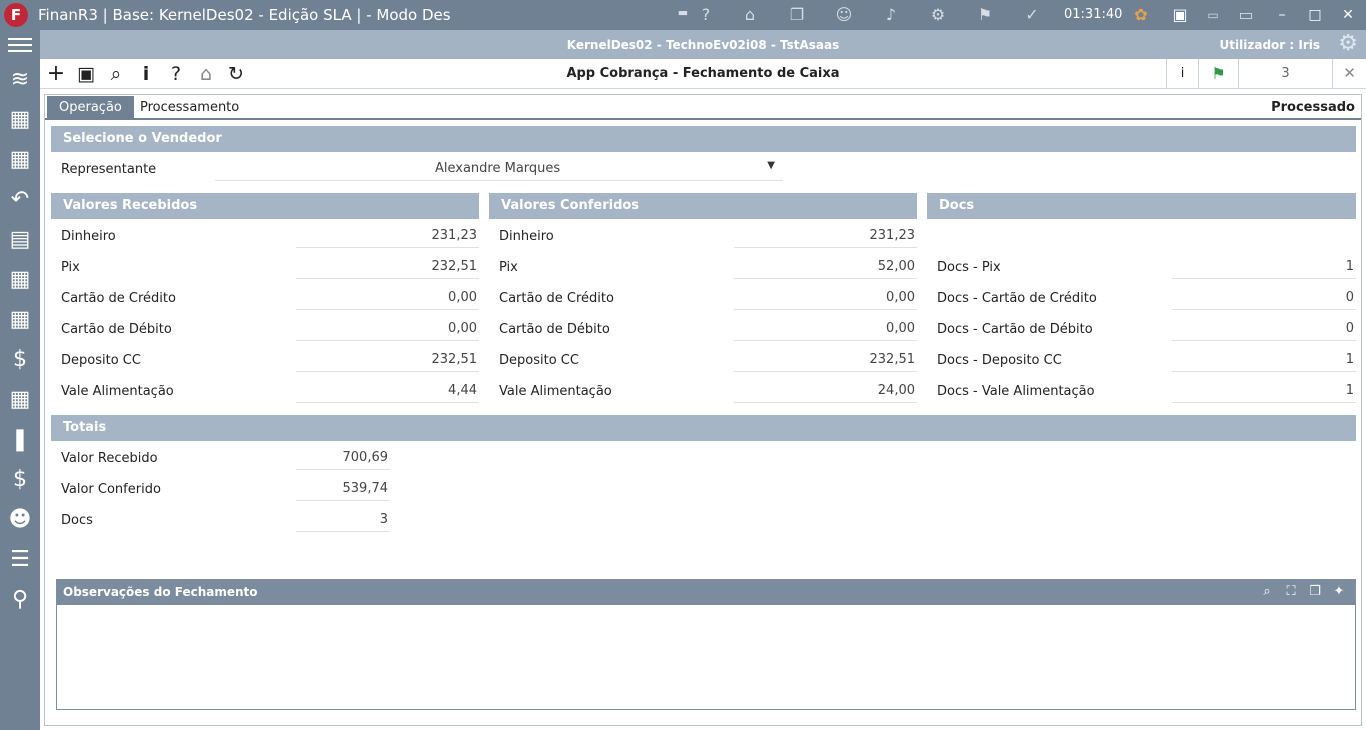 The height and width of the screenshot is (730, 1366). I want to click on docs-label: Docs - Cartão de Crédito, so click(1017, 298).